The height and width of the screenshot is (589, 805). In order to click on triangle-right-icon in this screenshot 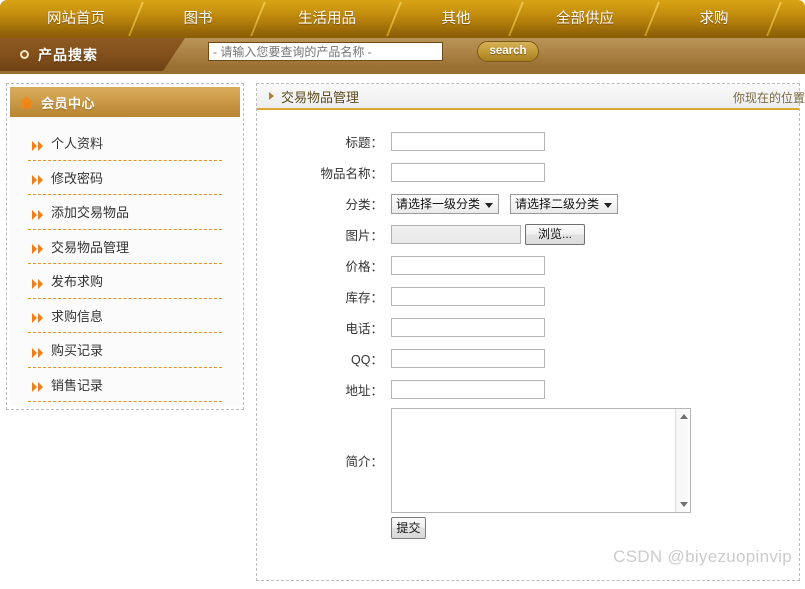, I will do `click(271, 96)`.